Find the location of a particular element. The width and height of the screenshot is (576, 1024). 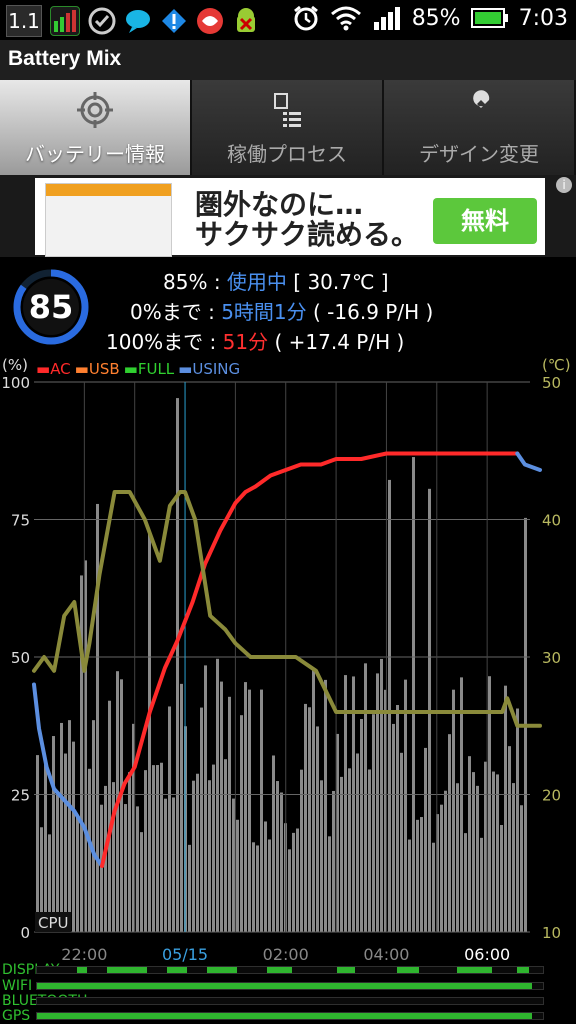

ad-content: 圏外なのに… サクサク読める。 無料 is located at coordinates (290, 217).